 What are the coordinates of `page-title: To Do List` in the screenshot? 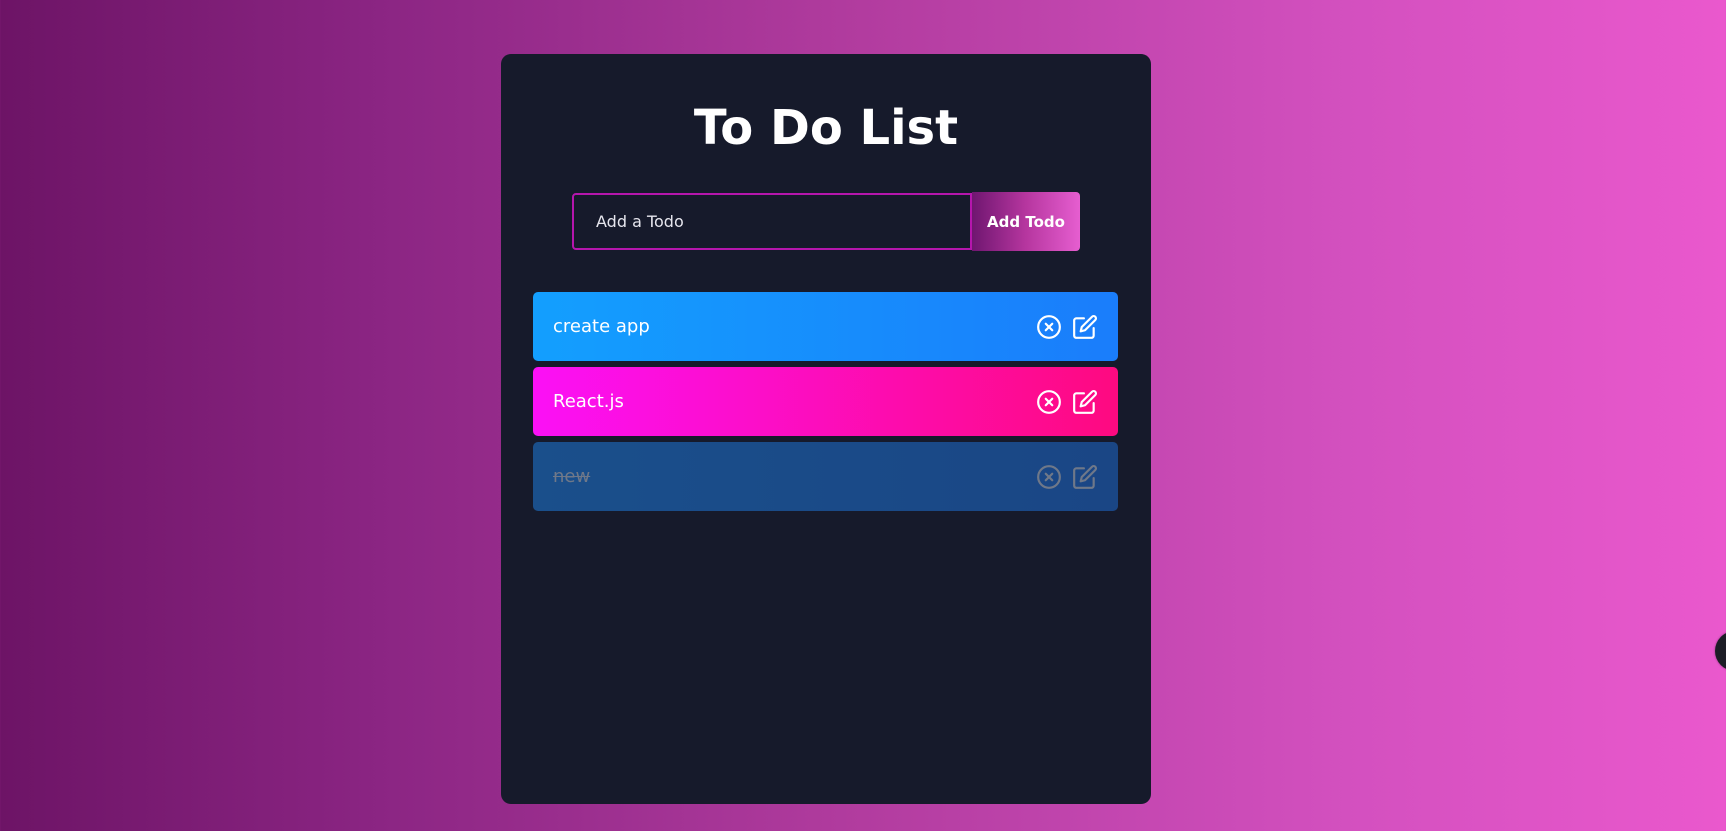 It's located at (826, 128).